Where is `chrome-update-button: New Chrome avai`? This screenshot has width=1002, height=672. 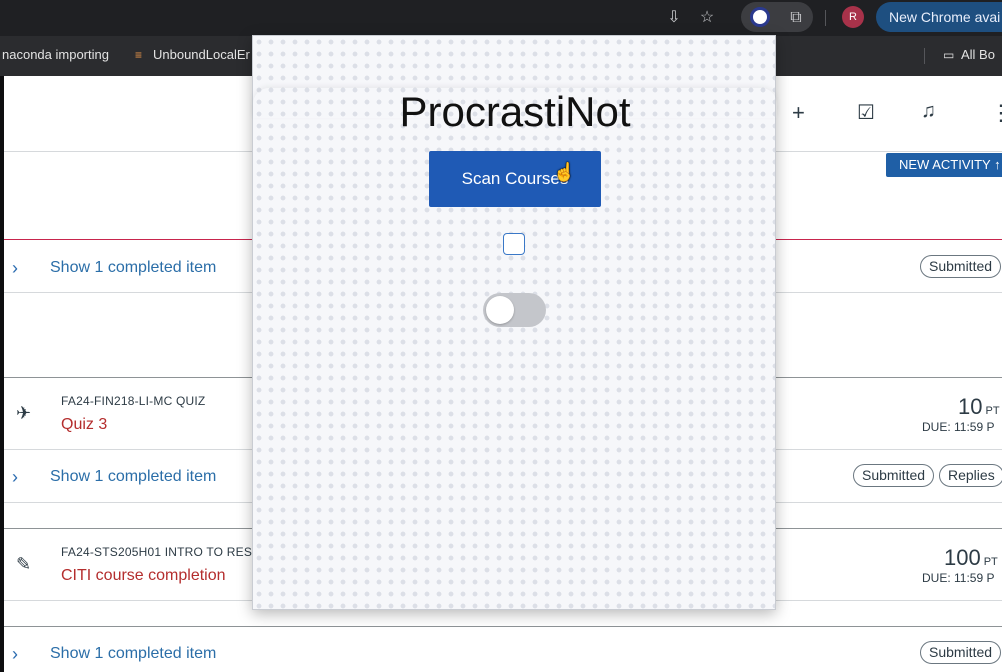
chrome-update-button: New Chrome avai is located at coordinates (939, 17).